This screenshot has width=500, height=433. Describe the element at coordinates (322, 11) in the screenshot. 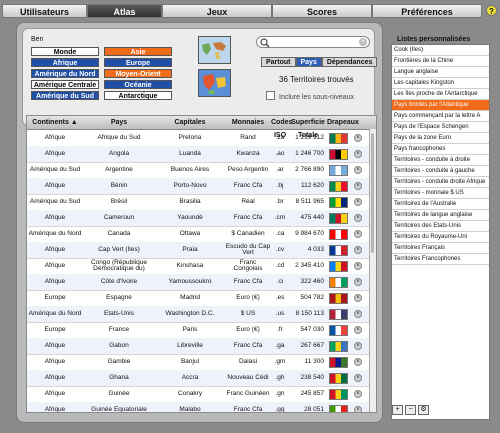

I see `tab-scores: Scores` at that location.